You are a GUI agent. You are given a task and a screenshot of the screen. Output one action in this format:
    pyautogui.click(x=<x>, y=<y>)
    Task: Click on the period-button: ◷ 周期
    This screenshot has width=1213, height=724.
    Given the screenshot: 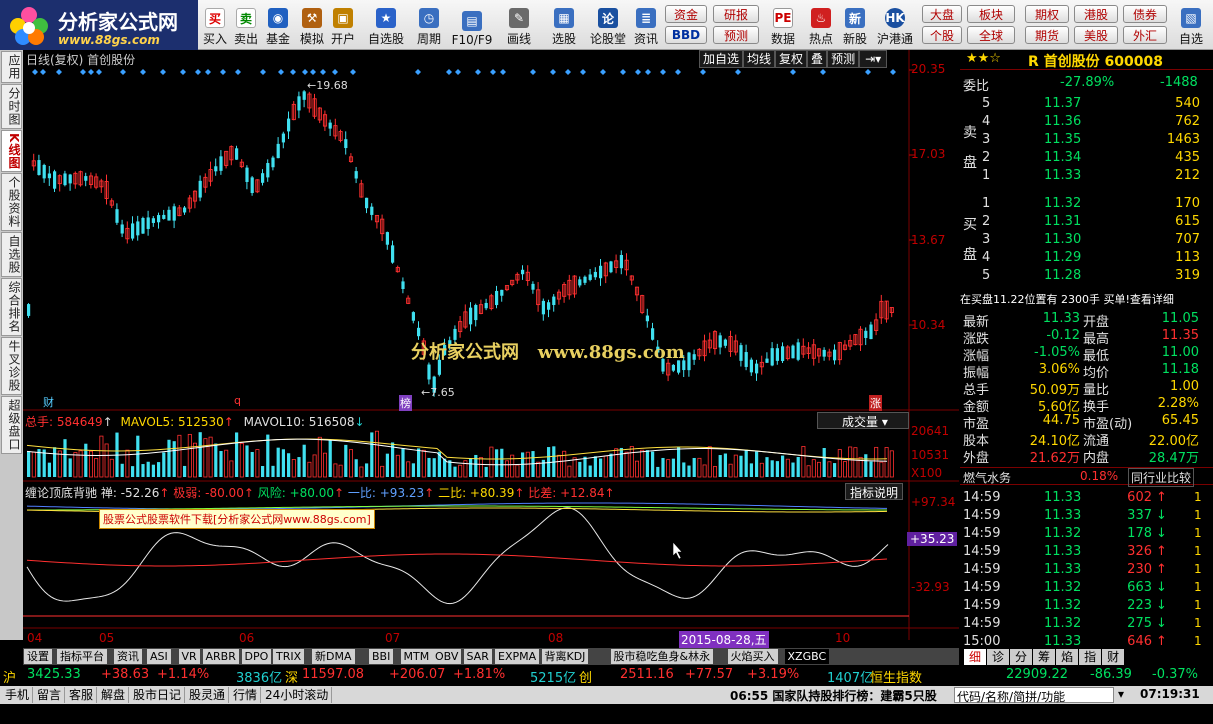 What is the action you would take?
    pyautogui.click(x=429, y=25)
    